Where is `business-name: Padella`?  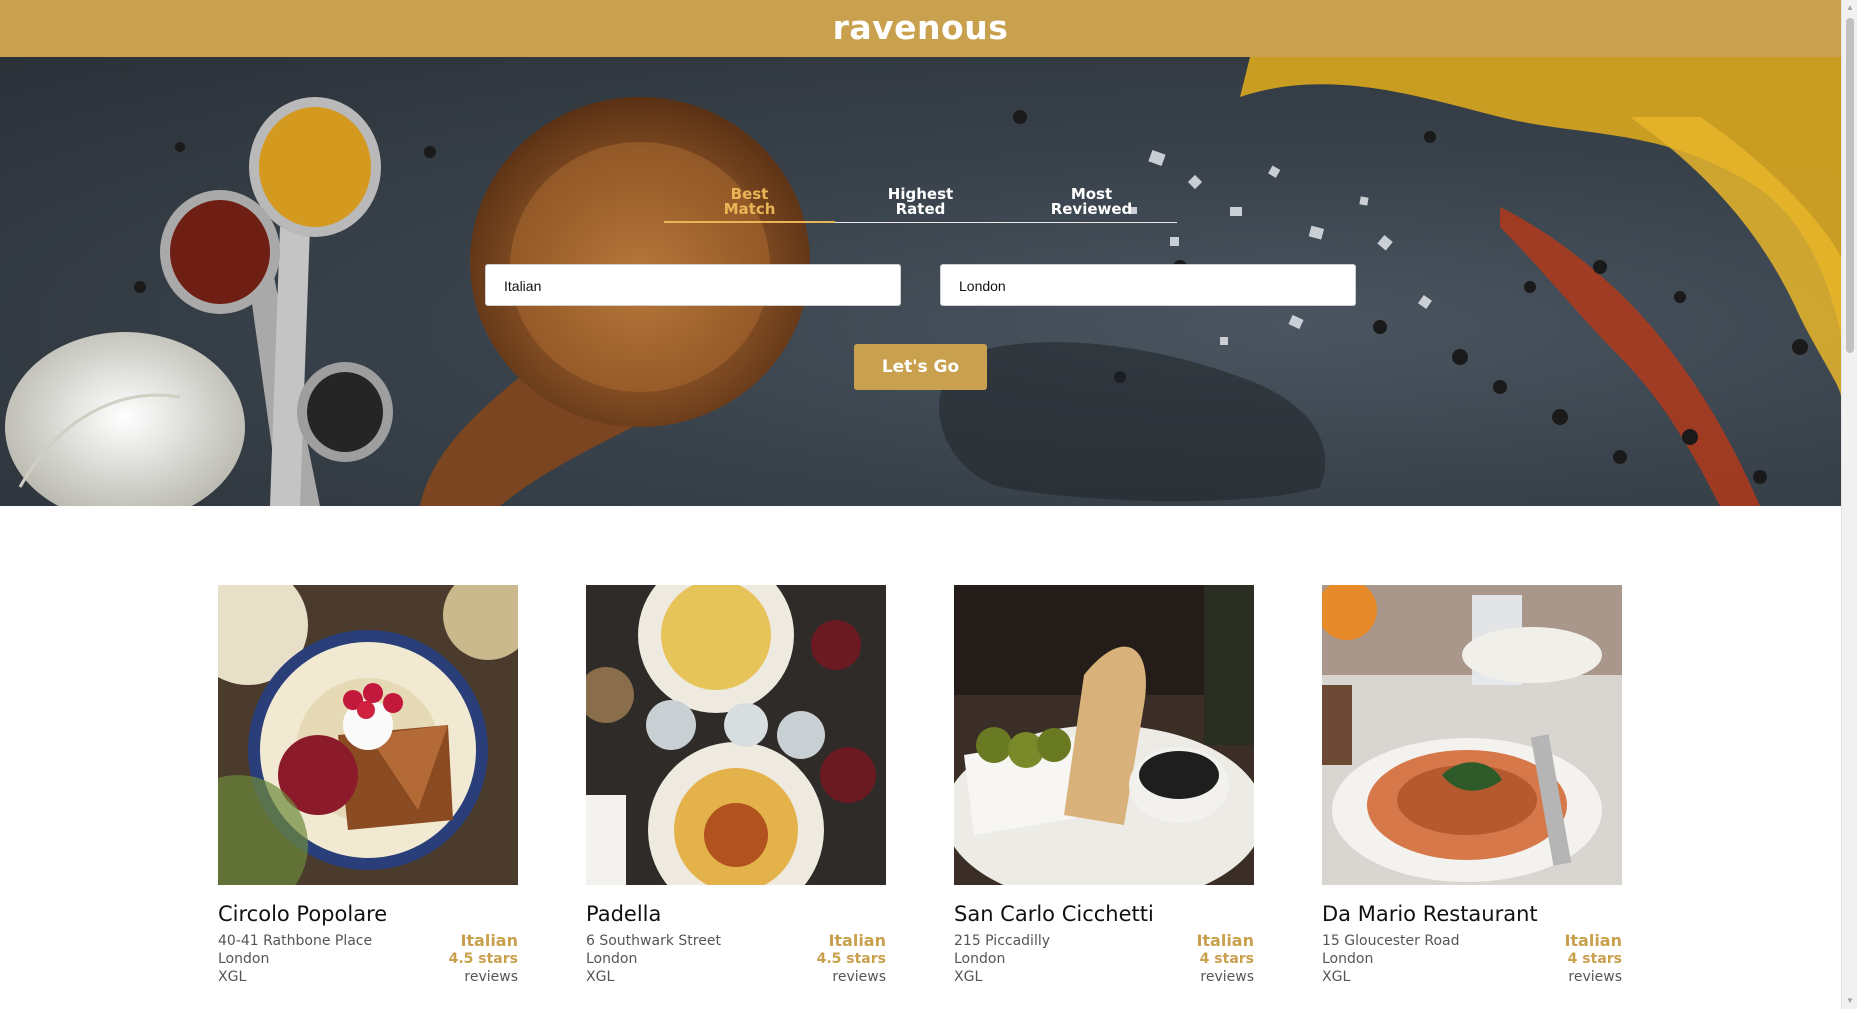 business-name: Padella is located at coordinates (624, 914).